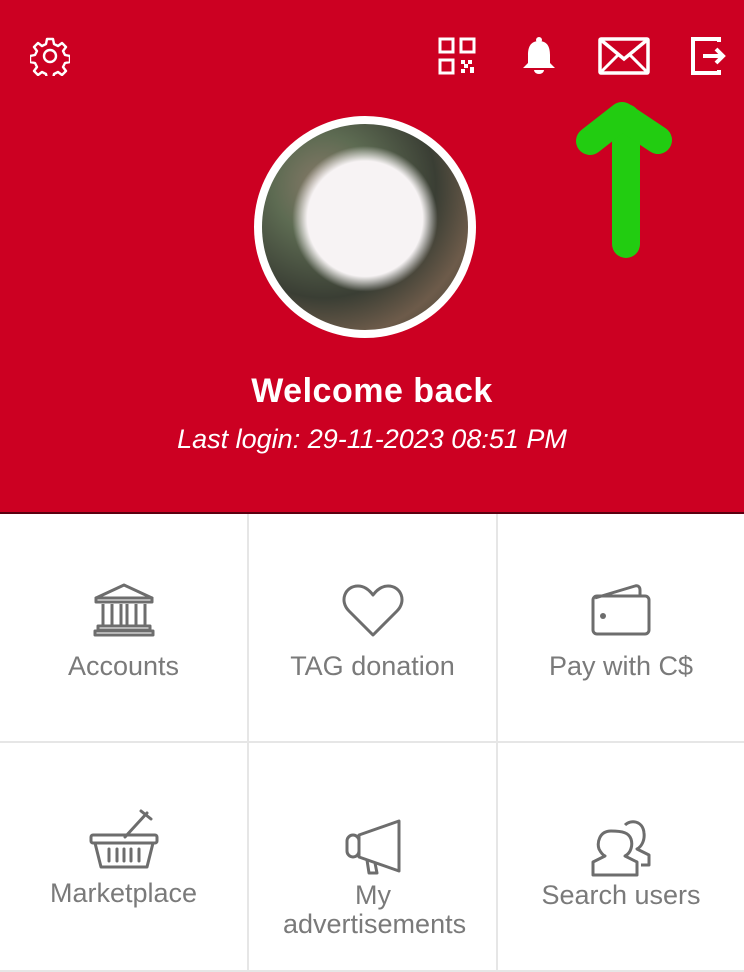 The image size is (744, 972). I want to click on wallet-icon, so click(621, 611).